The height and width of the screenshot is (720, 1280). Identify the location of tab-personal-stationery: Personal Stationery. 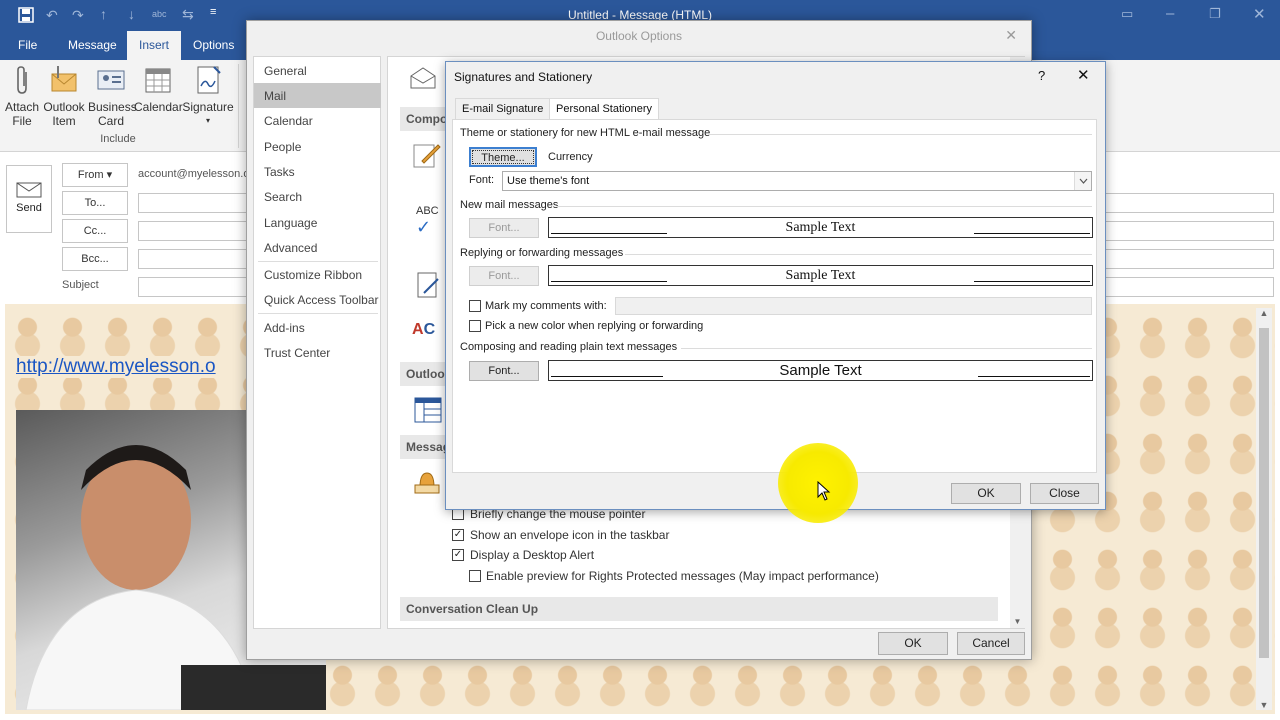
(604, 109).